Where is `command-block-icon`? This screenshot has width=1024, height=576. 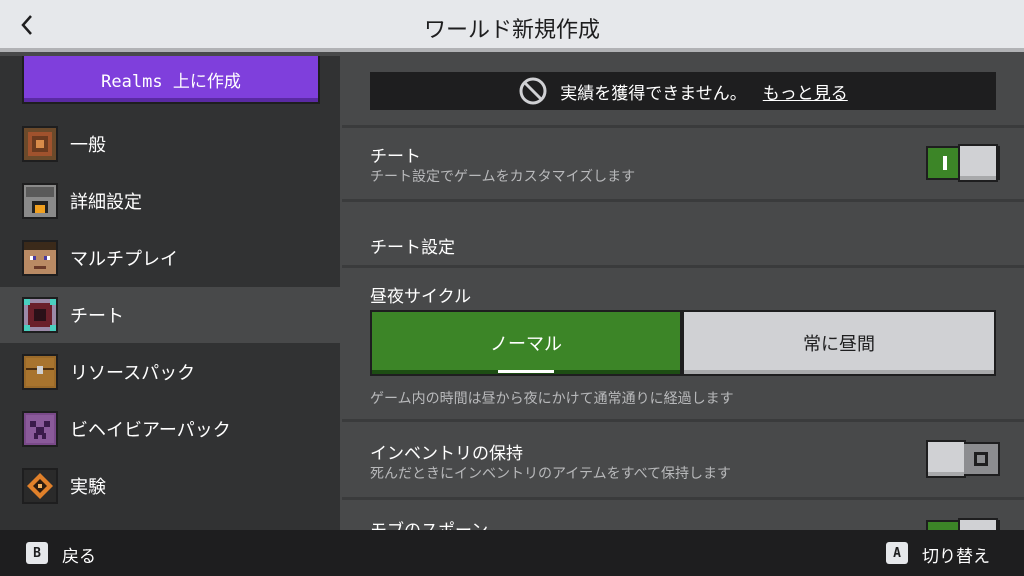 command-block-icon is located at coordinates (40, 315).